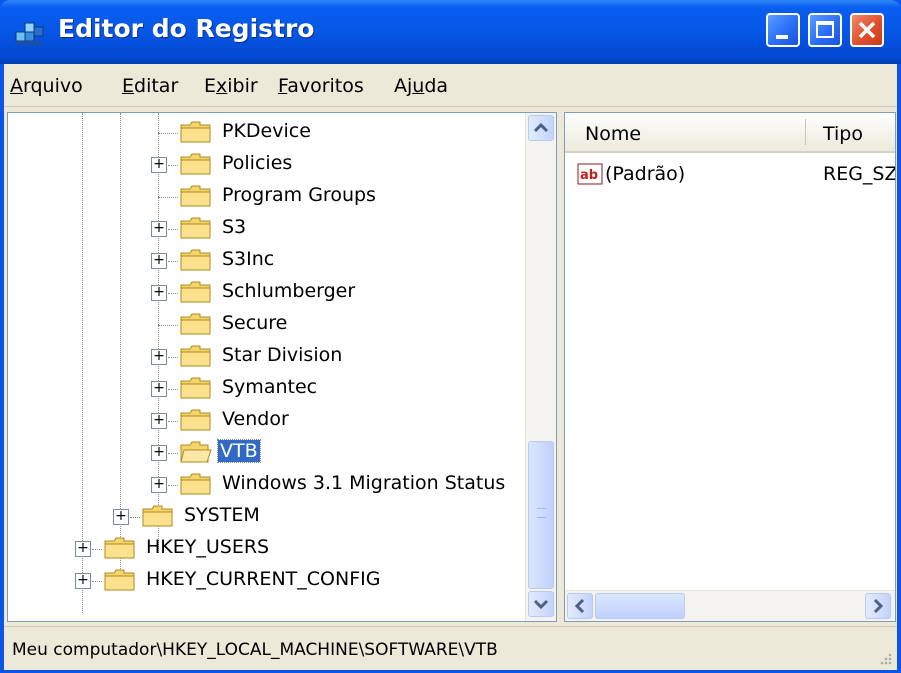  I want to click on close-icon, so click(867, 30).